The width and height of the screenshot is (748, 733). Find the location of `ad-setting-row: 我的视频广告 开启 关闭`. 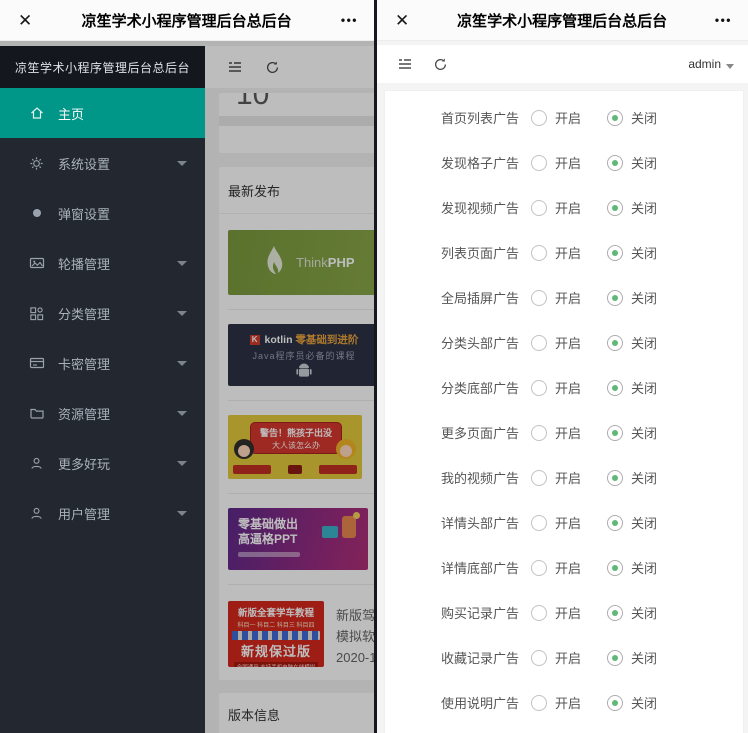

ad-setting-row: 我的视频广告 开启 关闭 is located at coordinates (564, 477).